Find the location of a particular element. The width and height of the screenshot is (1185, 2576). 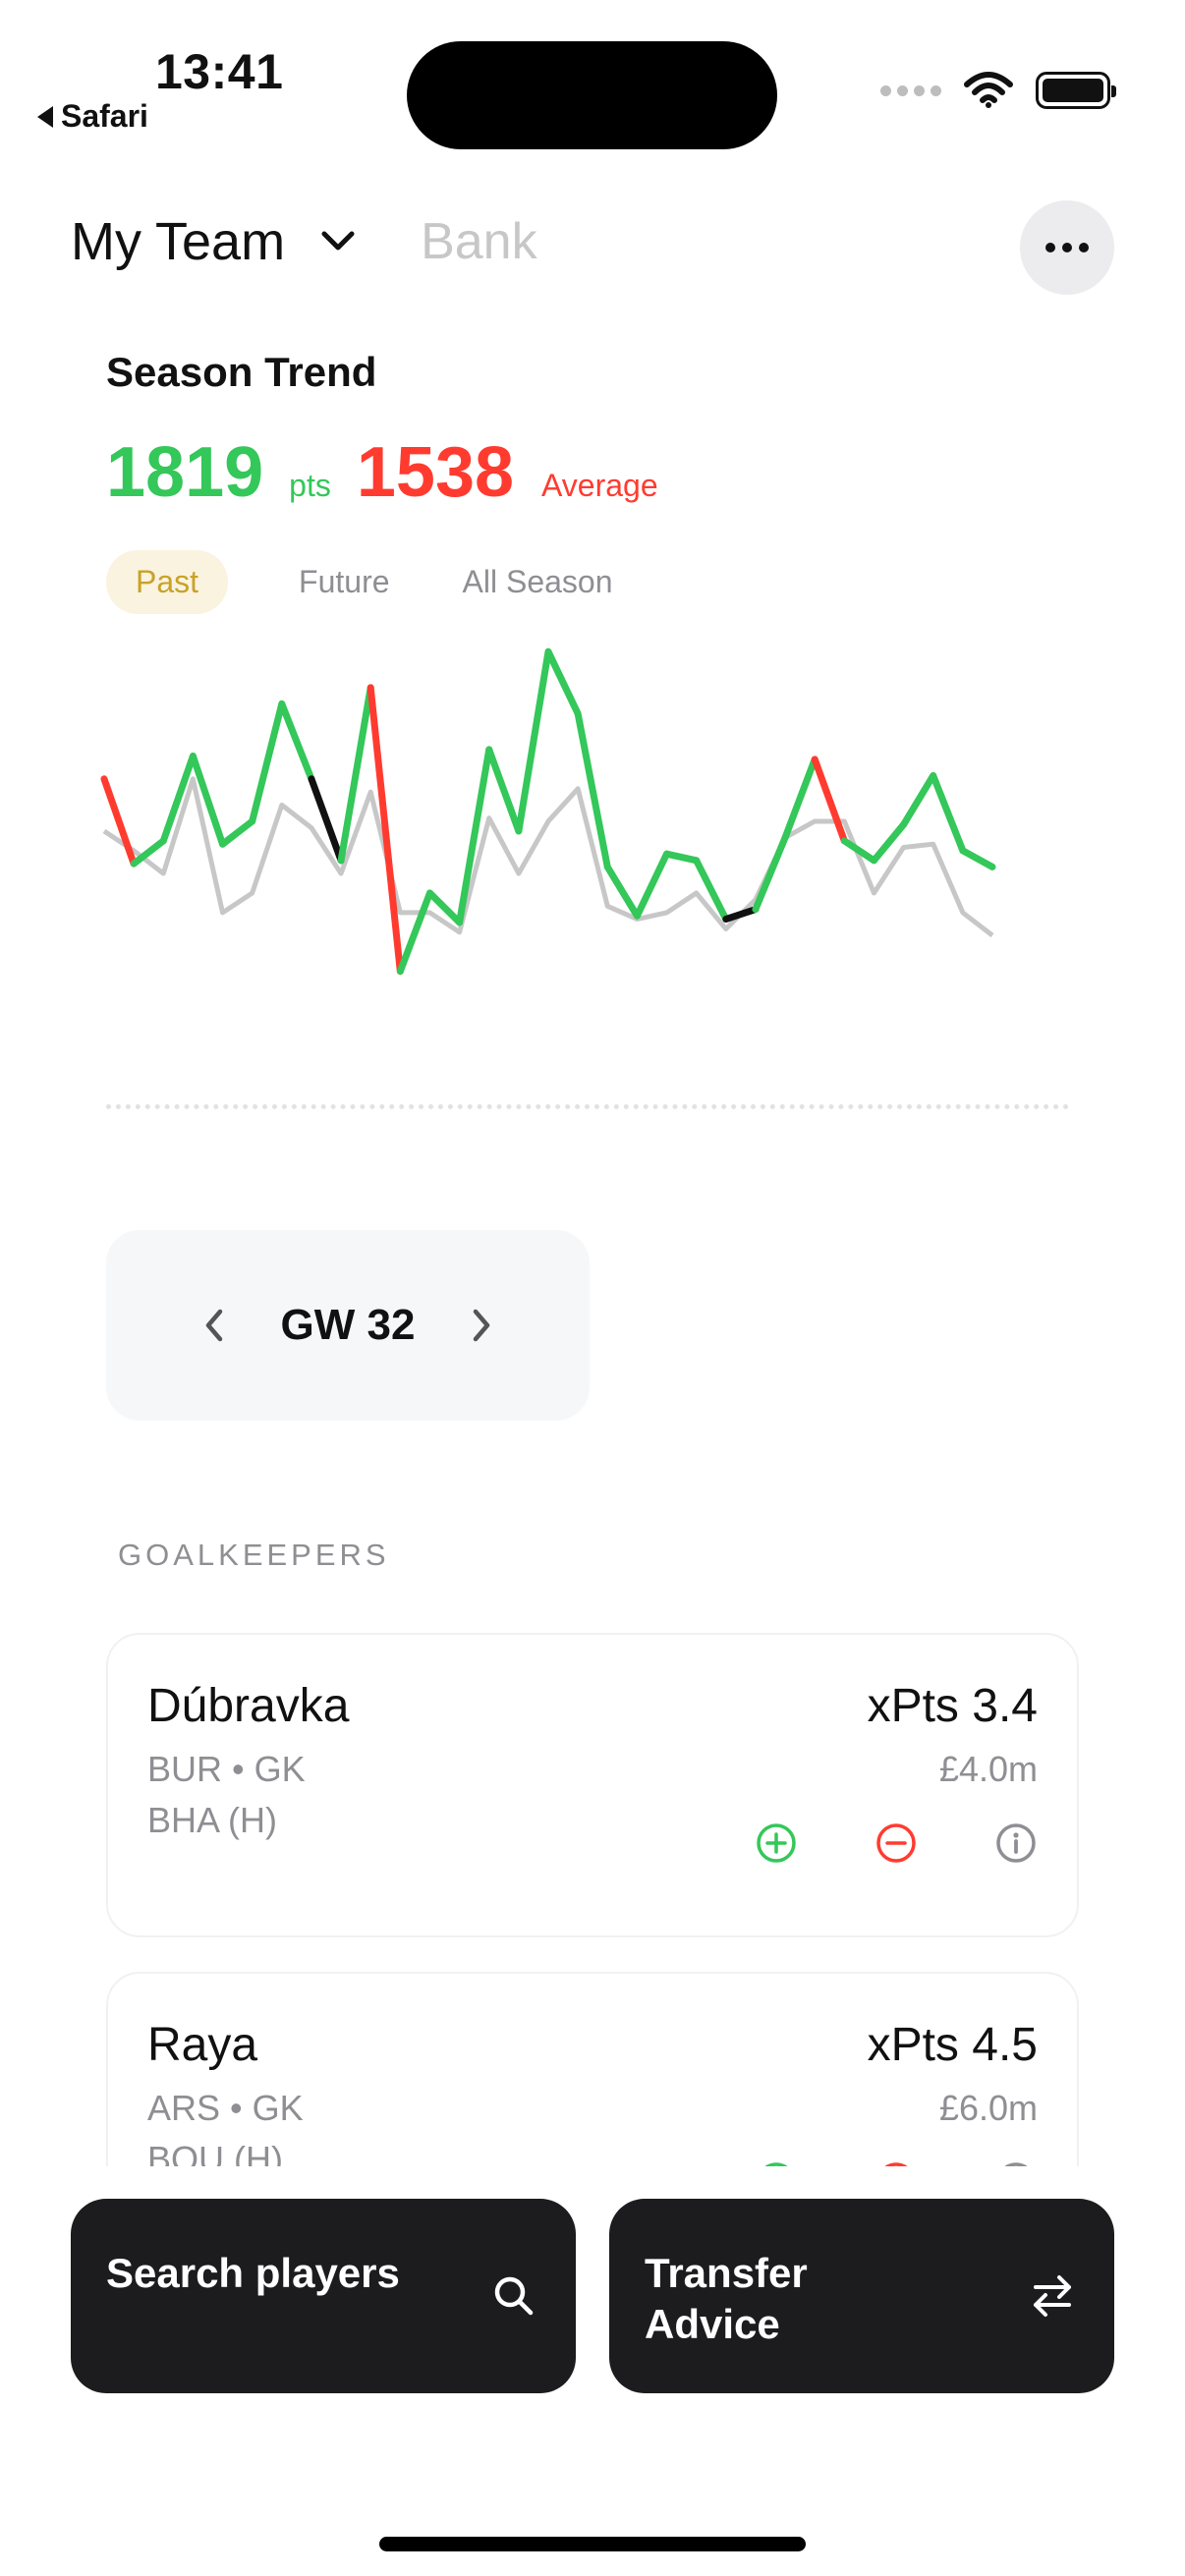

season-trend-chart is located at coordinates (548, 811).